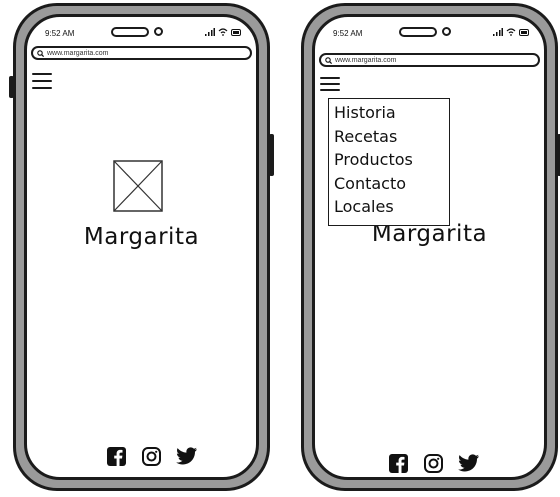 The width and height of the screenshot is (560, 497). Describe the element at coordinates (138, 186) in the screenshot. I see `logo-image-placeholder` at that location.